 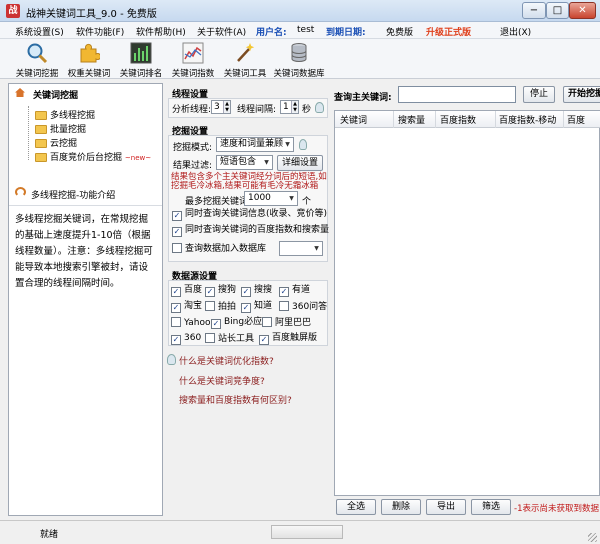 I want to click on help-link-optimization-index: 什么是关键词优化指数?, so click(x=226, y=360).